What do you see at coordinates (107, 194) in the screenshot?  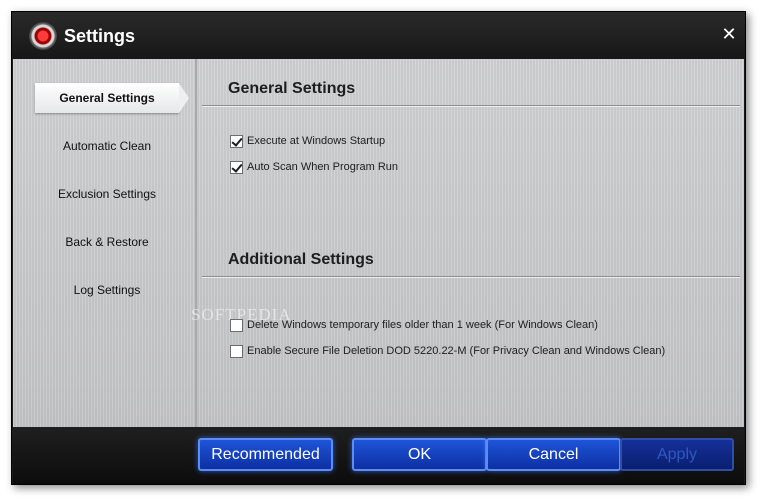 I see `sidebar-item-exclusion-settings: Exclusion Settings` at bounding box center [107, 194].